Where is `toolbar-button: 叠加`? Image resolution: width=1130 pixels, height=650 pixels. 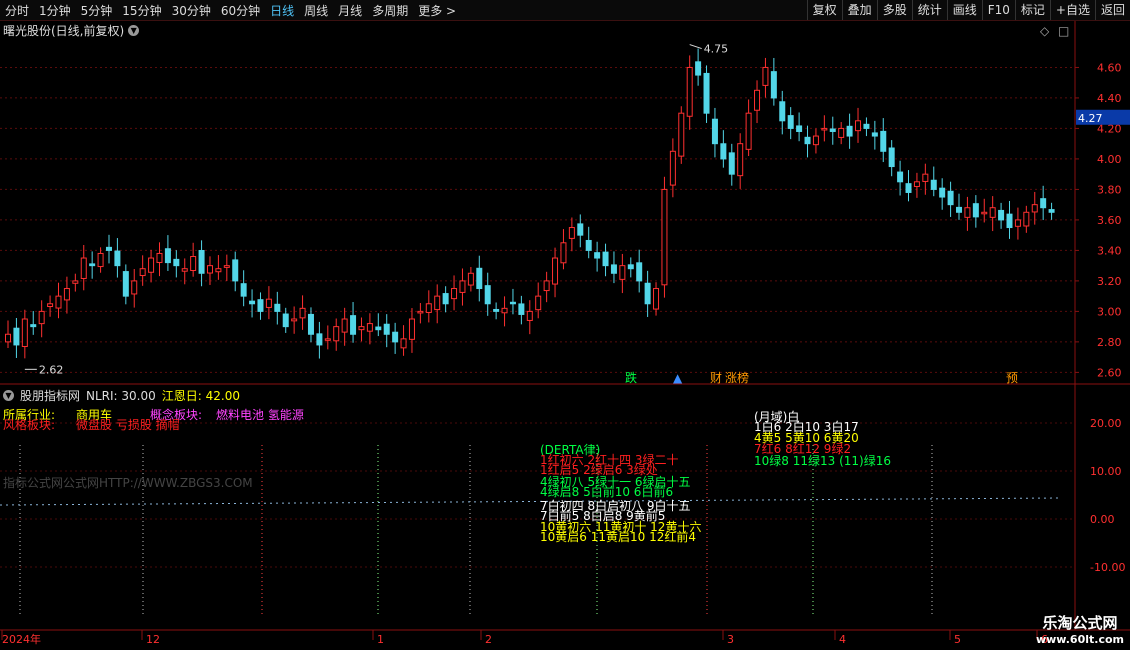
toolbar-button: 叠加 is located at coordinates (859, 10).